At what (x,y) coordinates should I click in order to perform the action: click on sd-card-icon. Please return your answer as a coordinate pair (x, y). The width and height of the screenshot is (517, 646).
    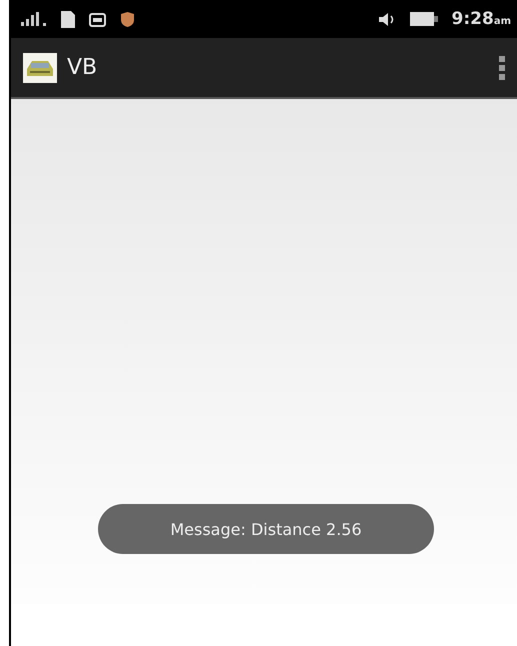
    Looking at the image, I should click on (68, 19).